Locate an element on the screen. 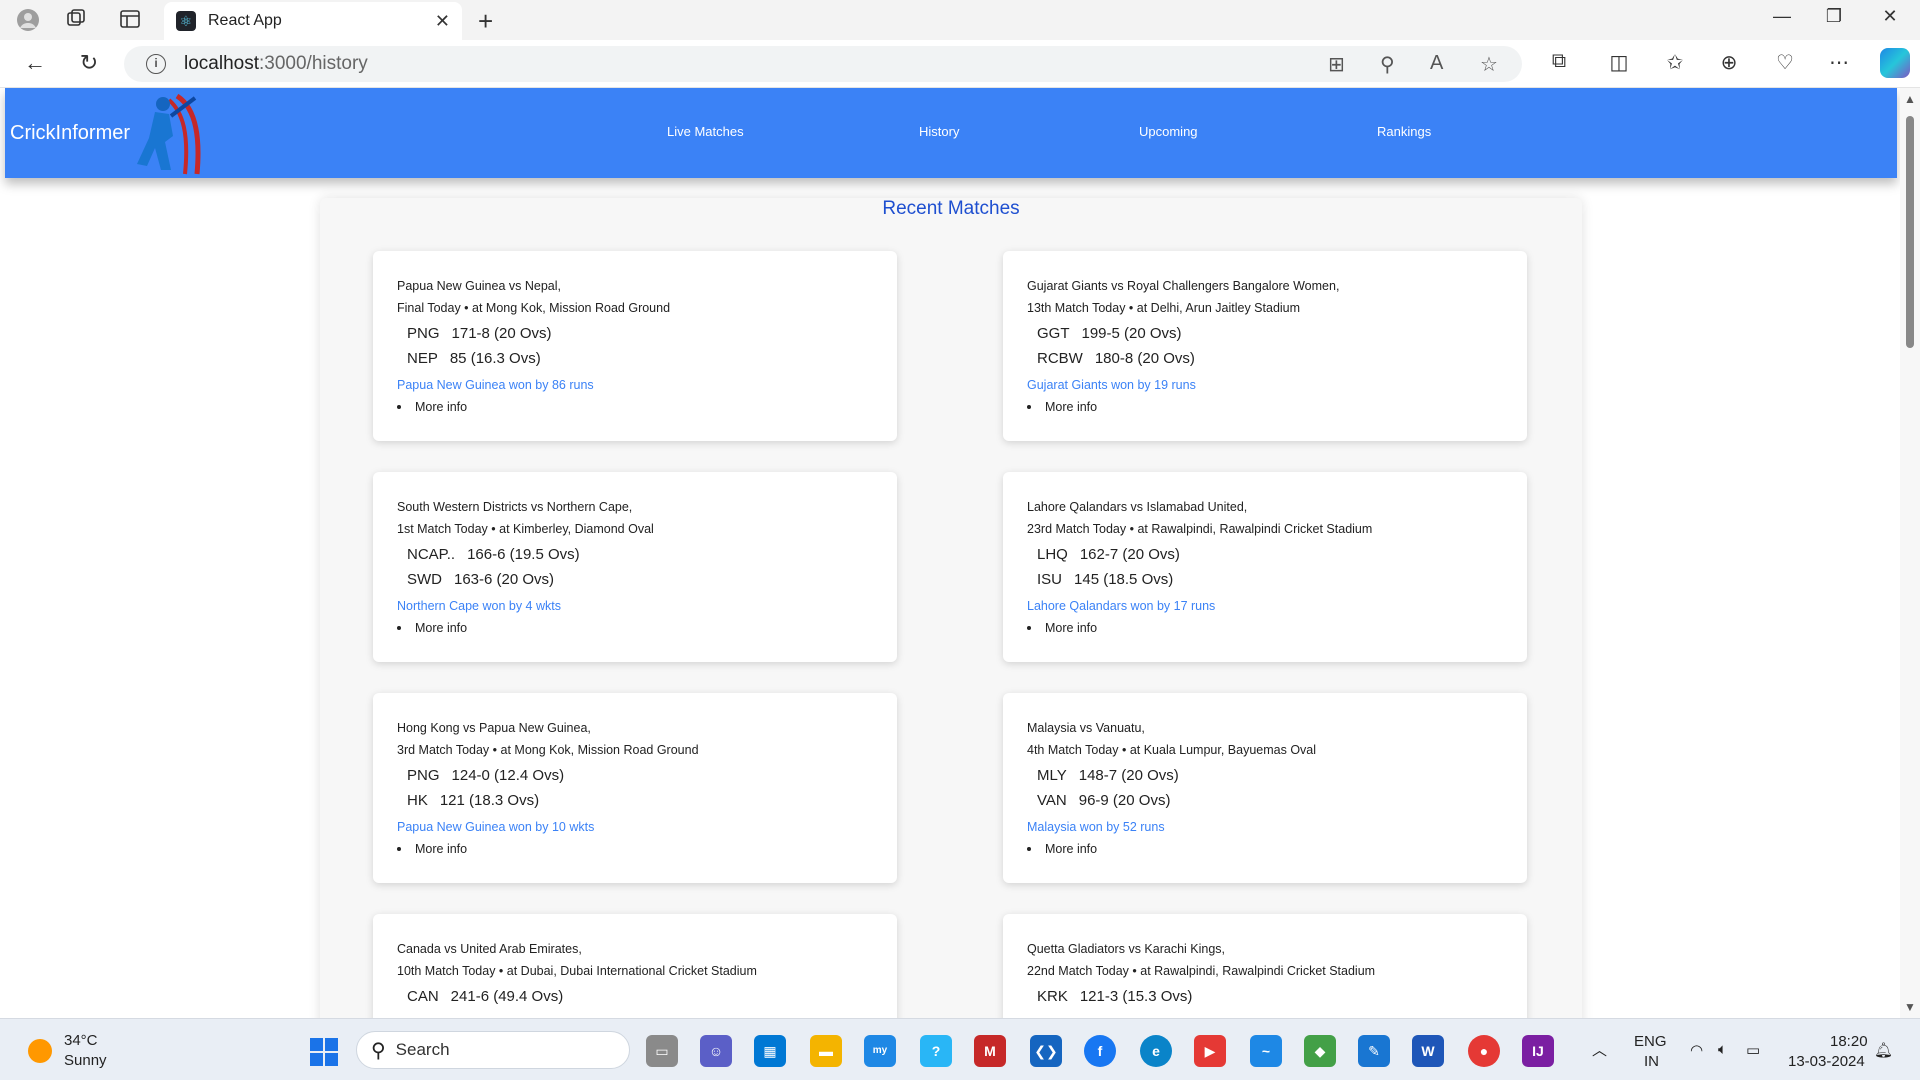 The width and height of the screenshot is (1920, 1080). volume-icon: 🔈︎ is located at coordinates (1722, 1049).